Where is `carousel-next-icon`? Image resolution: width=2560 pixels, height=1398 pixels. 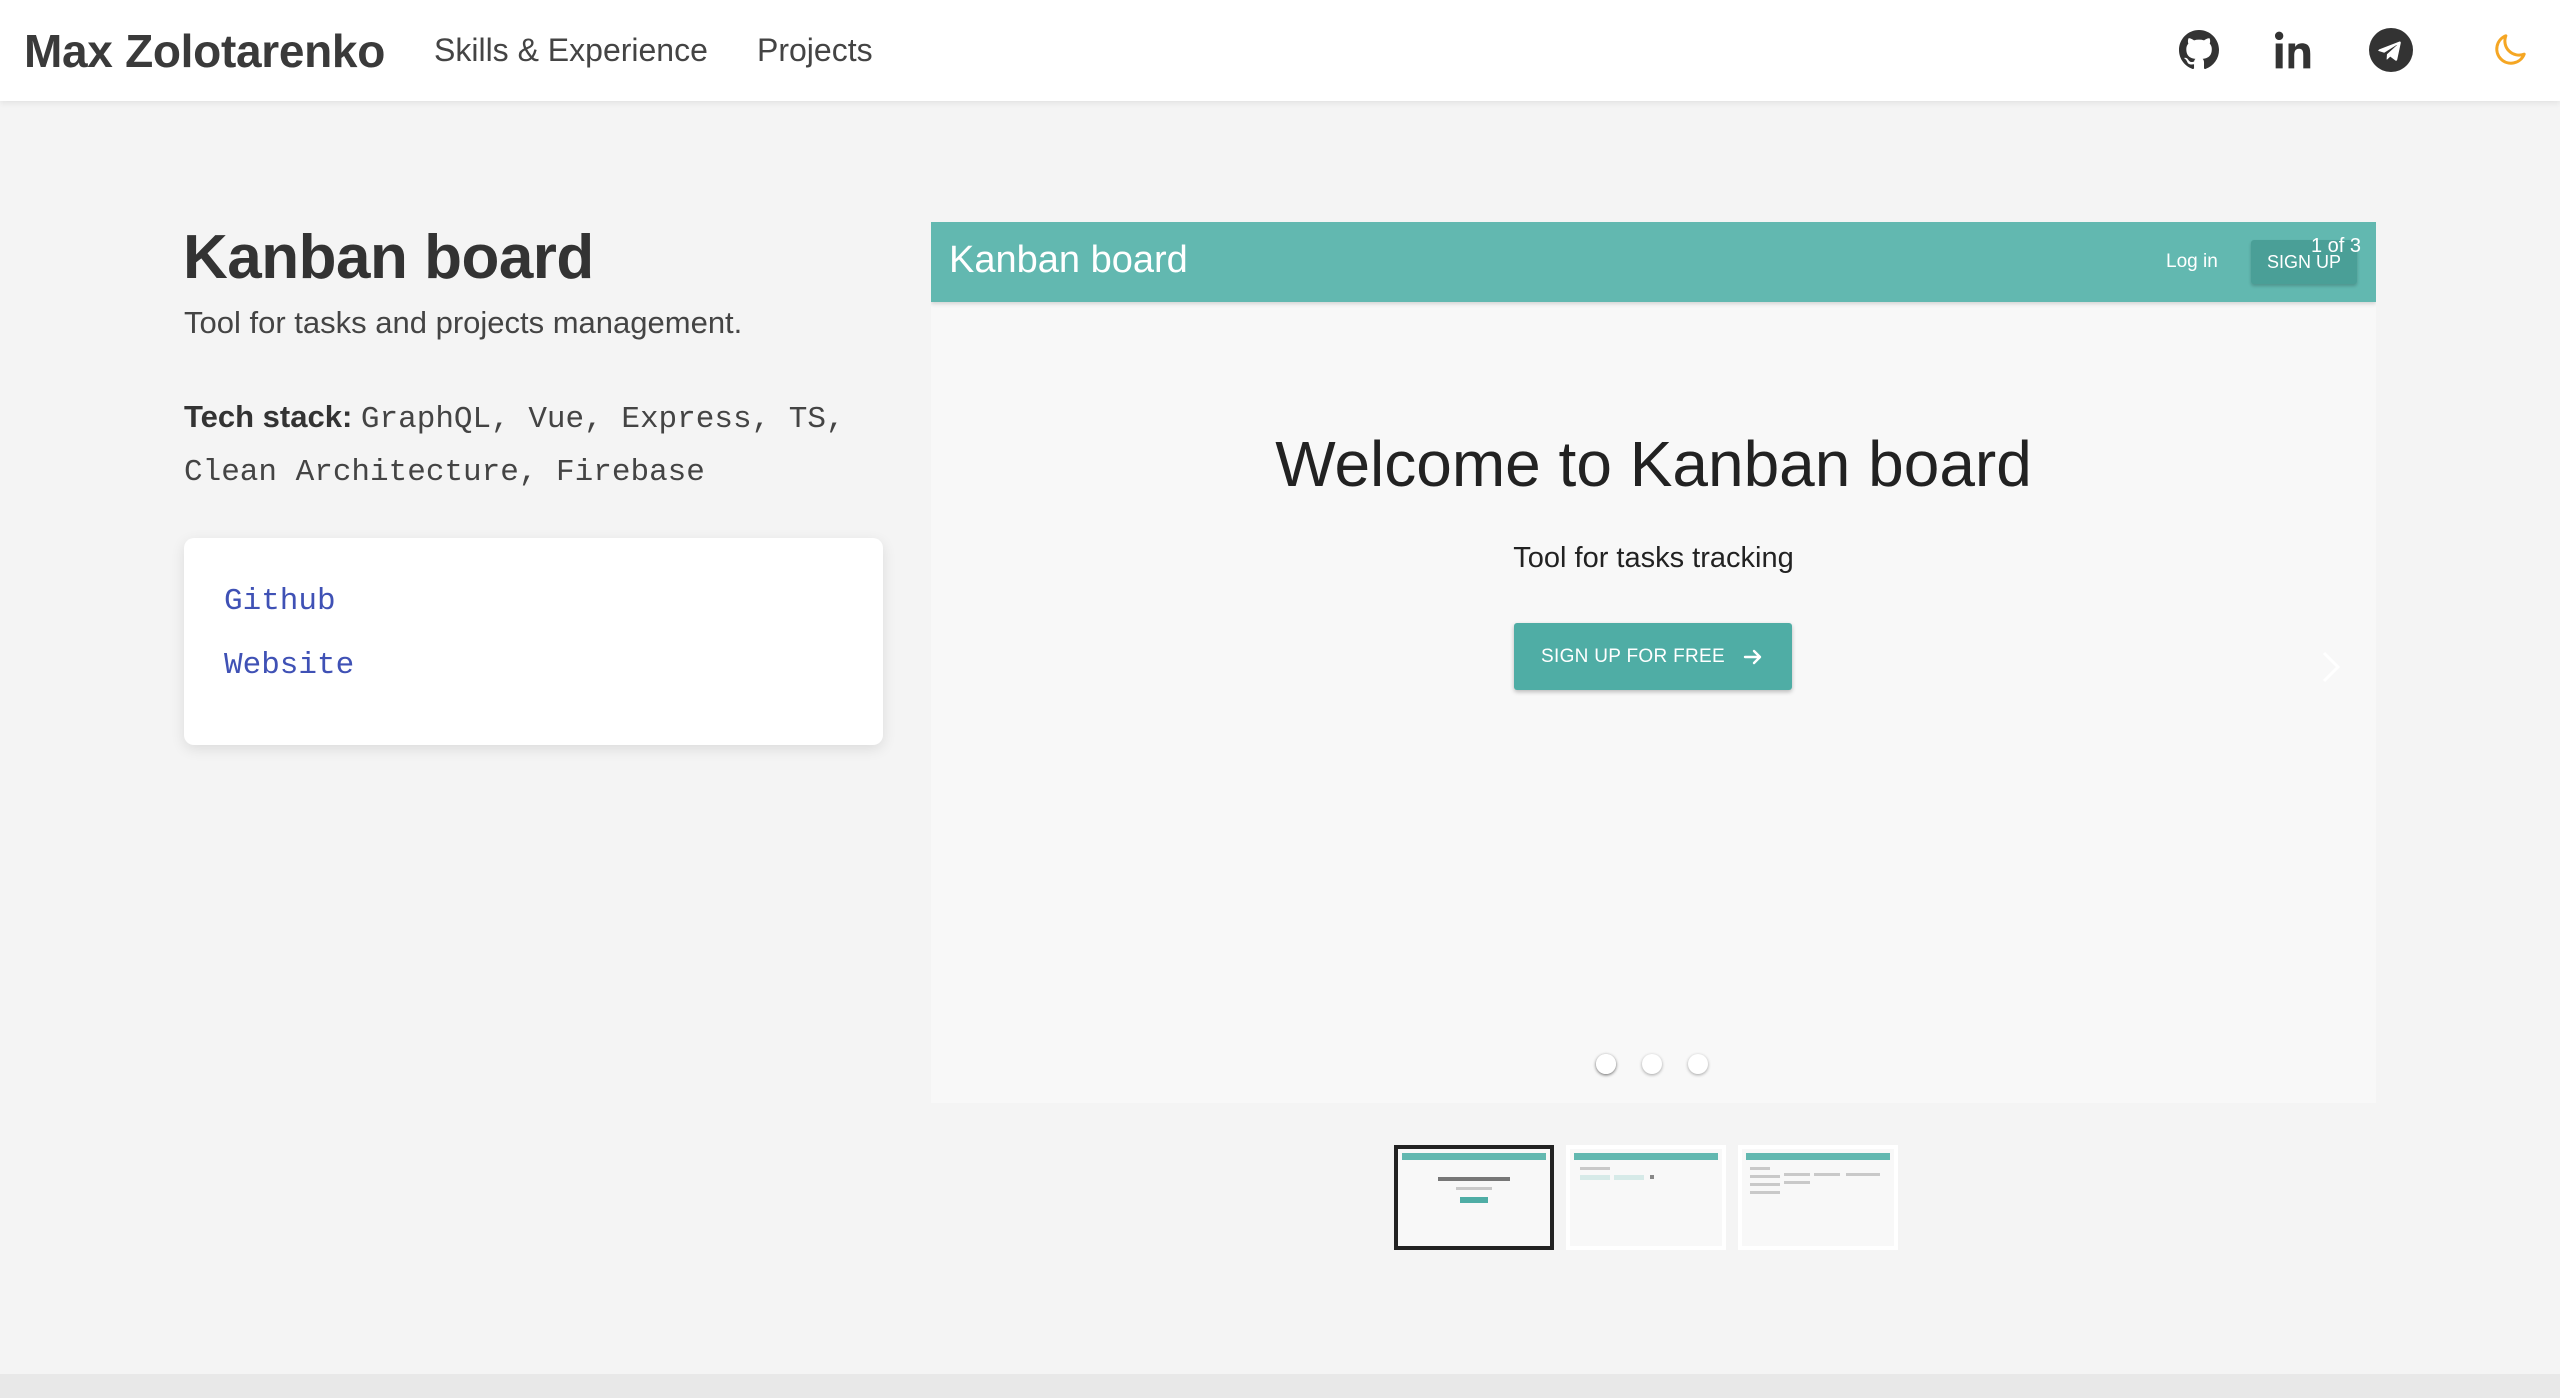
carousel-next-icon is located at coordinates (2331, 667).